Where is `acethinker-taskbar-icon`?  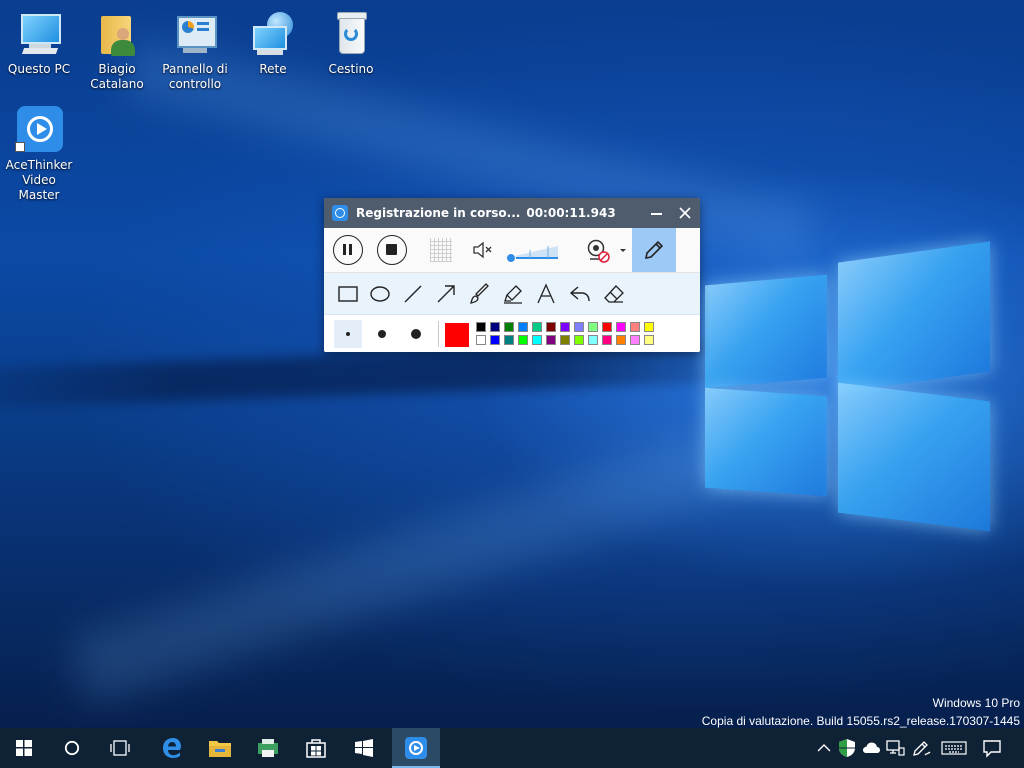
acethinker-taskbar-icon is located at coordinates (416, 748).